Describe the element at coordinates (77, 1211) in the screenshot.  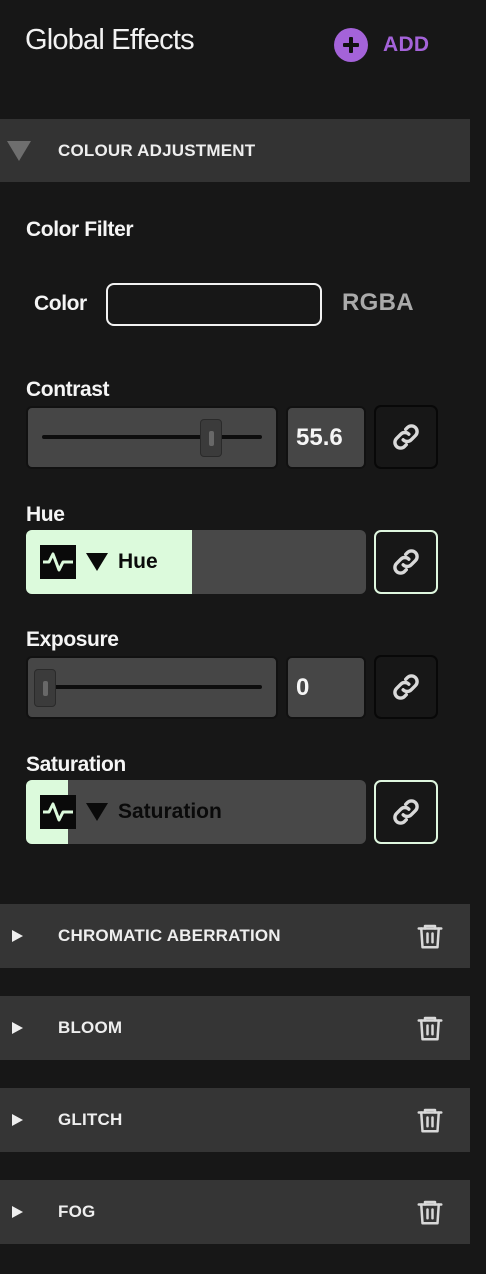
I see `section-label: FOG` at that location.